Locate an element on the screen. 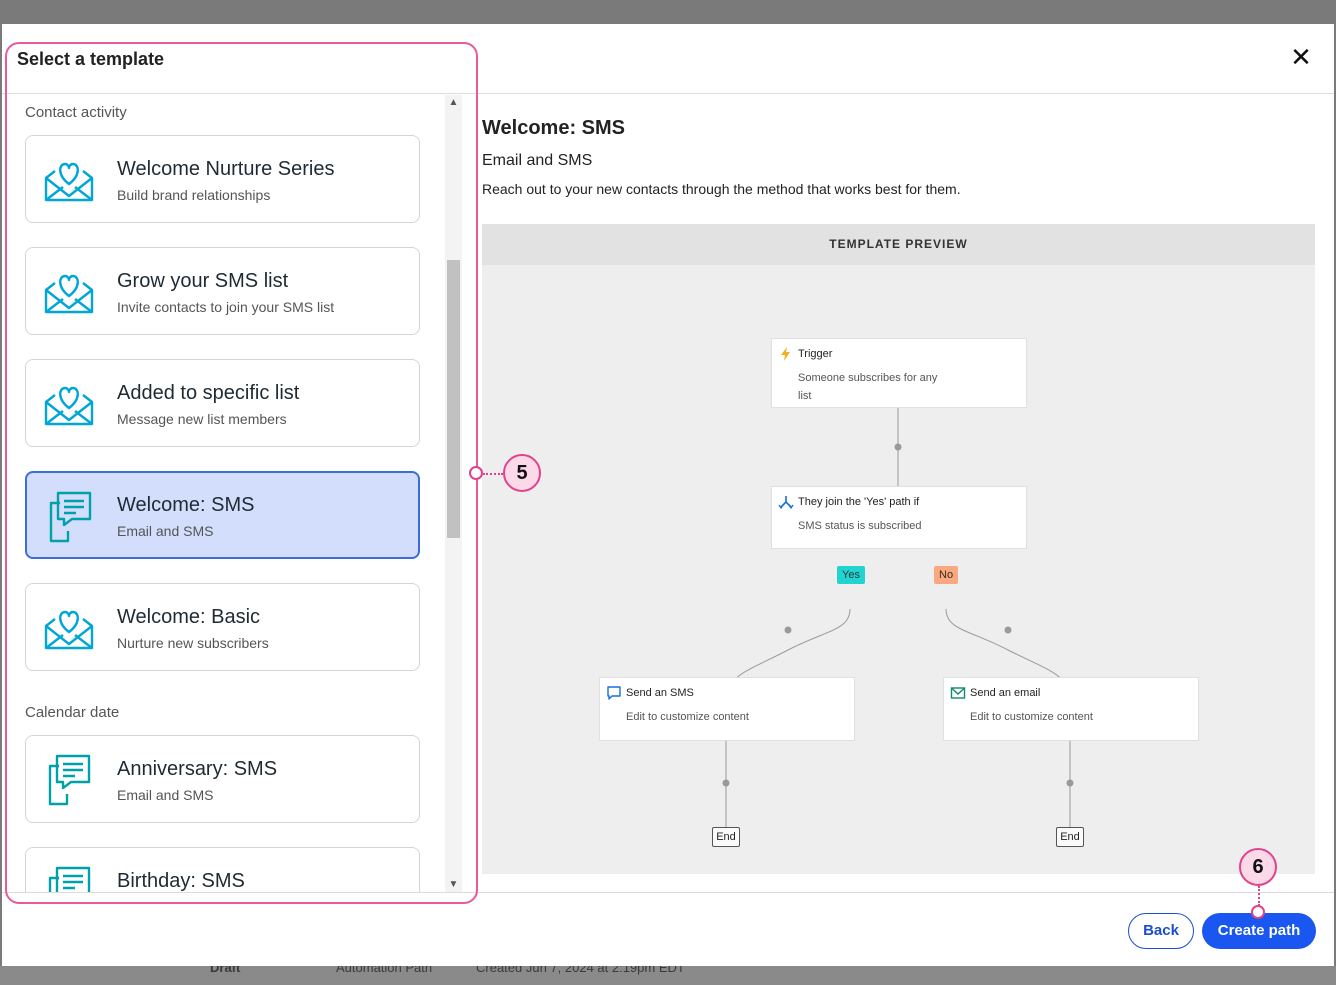 This screenshot has height=985, width=1336. node-subtitle: SMS status is subscribed is located at coordinates (860, 526).